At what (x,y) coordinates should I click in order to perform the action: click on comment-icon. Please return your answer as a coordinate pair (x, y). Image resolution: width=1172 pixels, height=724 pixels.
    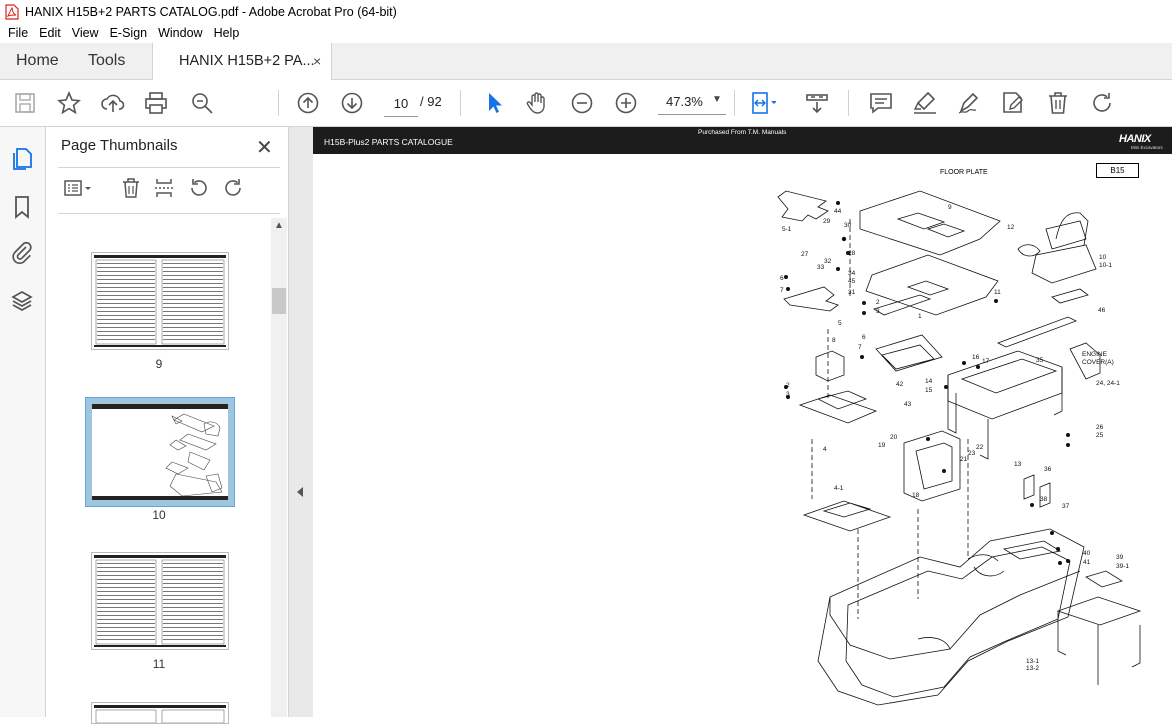
    Looking at the image, I should click on (881, 103).